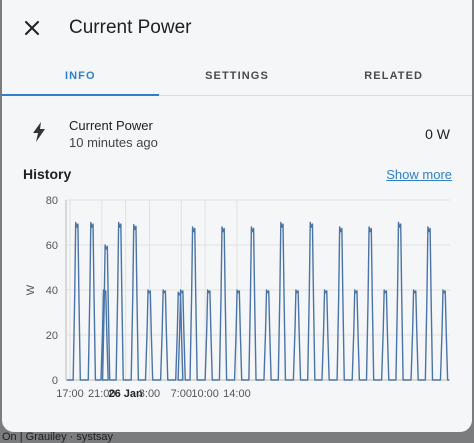 The height and width of the screenshot is (443, 474). I want to click on dialog-header: Current Power, so click(237, 28).